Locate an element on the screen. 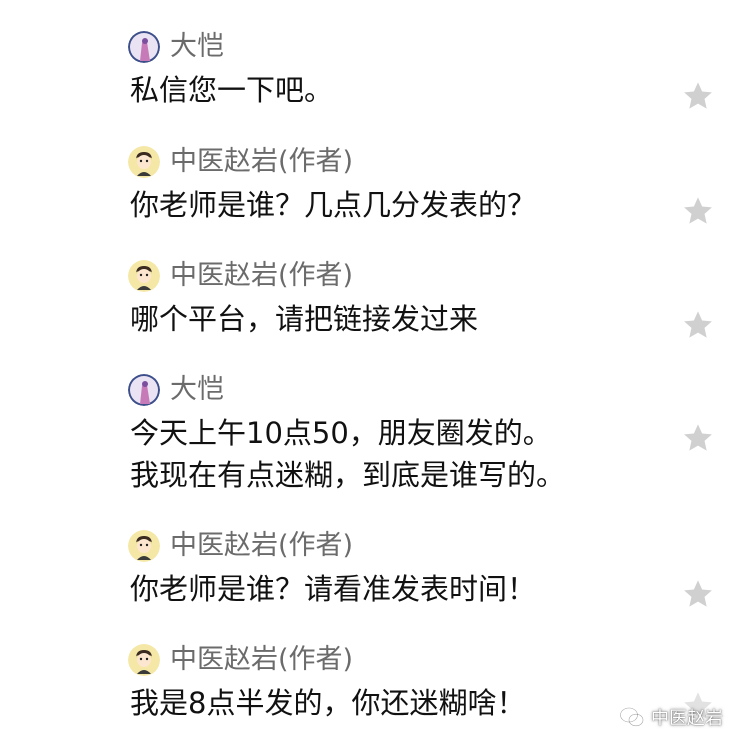  comment-body: 我是8点半发的，你还迷糊啥！ is located at coordinates (390, 703).